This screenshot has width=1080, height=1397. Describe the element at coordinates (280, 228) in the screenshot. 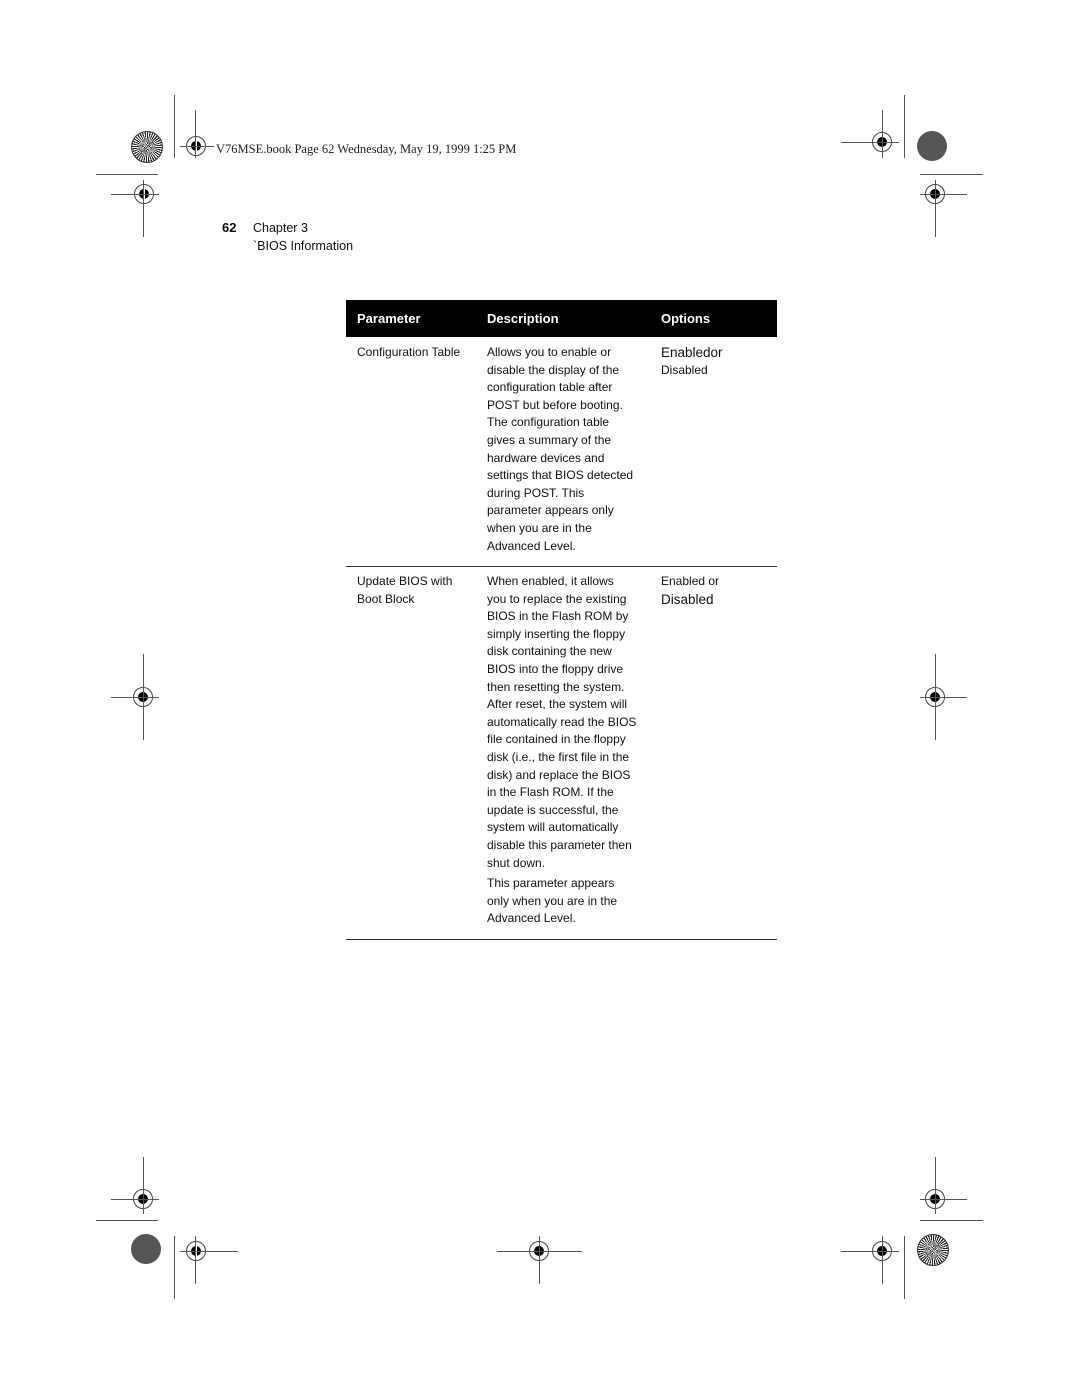

I see `chapter-label: Chapter 3` at that location.